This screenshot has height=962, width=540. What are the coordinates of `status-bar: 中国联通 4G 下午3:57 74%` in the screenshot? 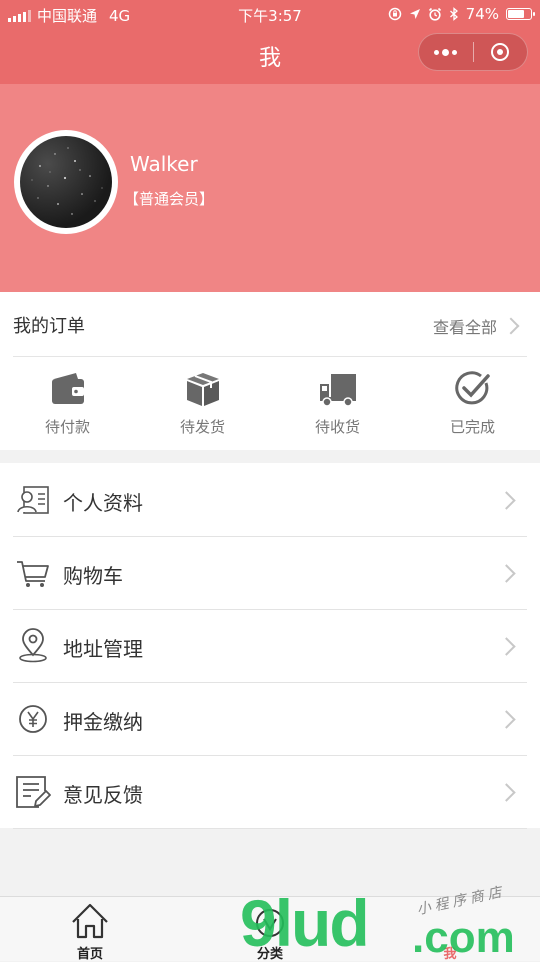 It's located at (270, 15).